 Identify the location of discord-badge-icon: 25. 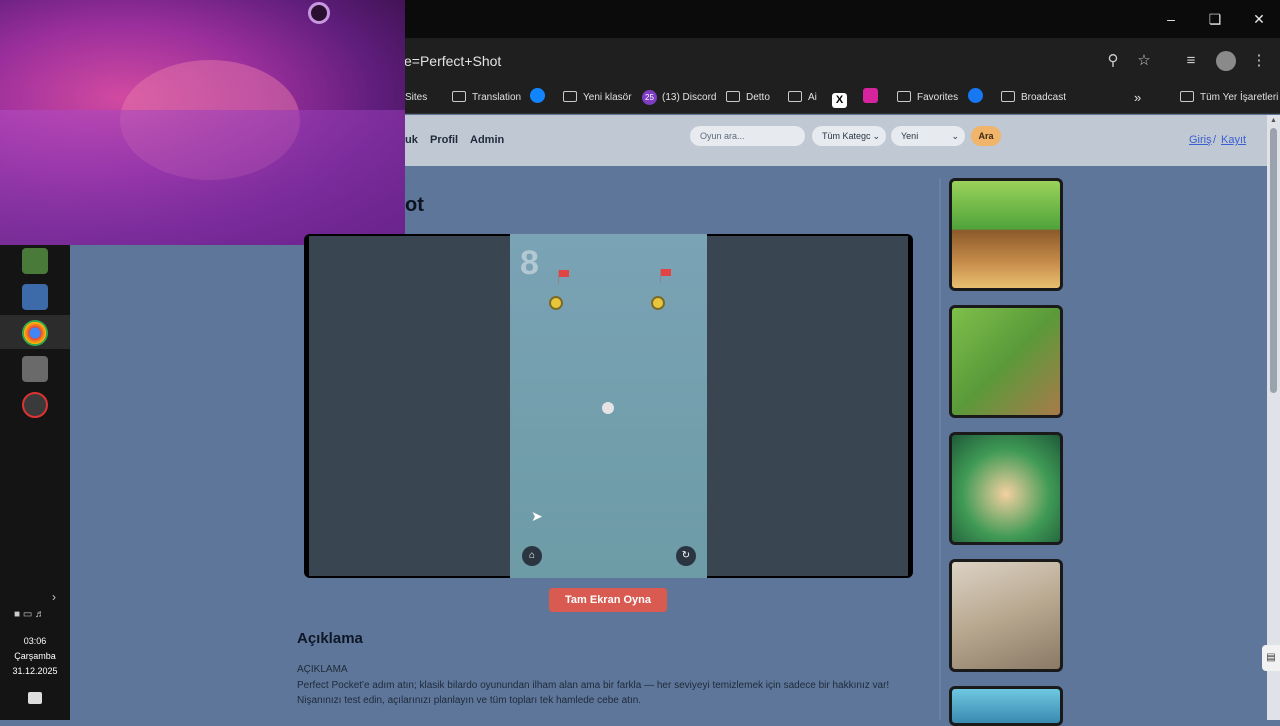
(649, 97).